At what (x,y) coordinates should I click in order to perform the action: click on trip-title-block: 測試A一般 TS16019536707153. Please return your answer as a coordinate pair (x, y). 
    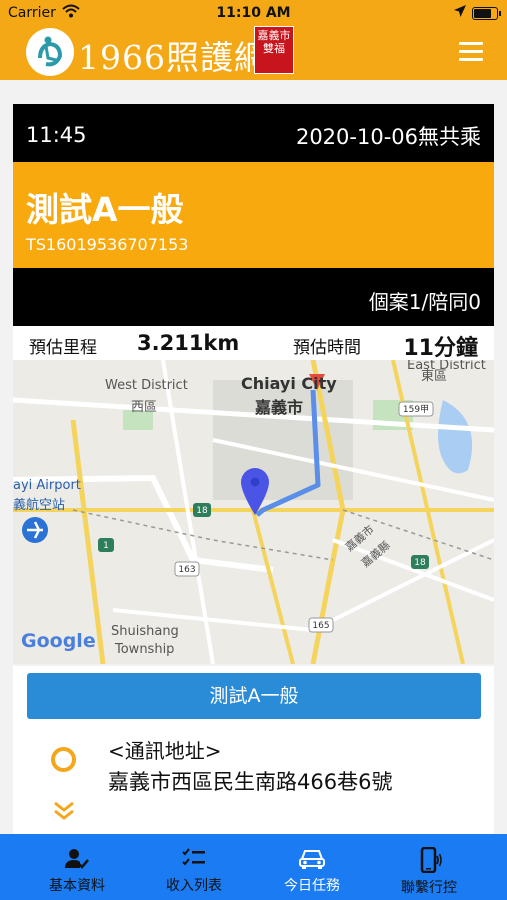
    Looking at the image, I should click on (253, 215).